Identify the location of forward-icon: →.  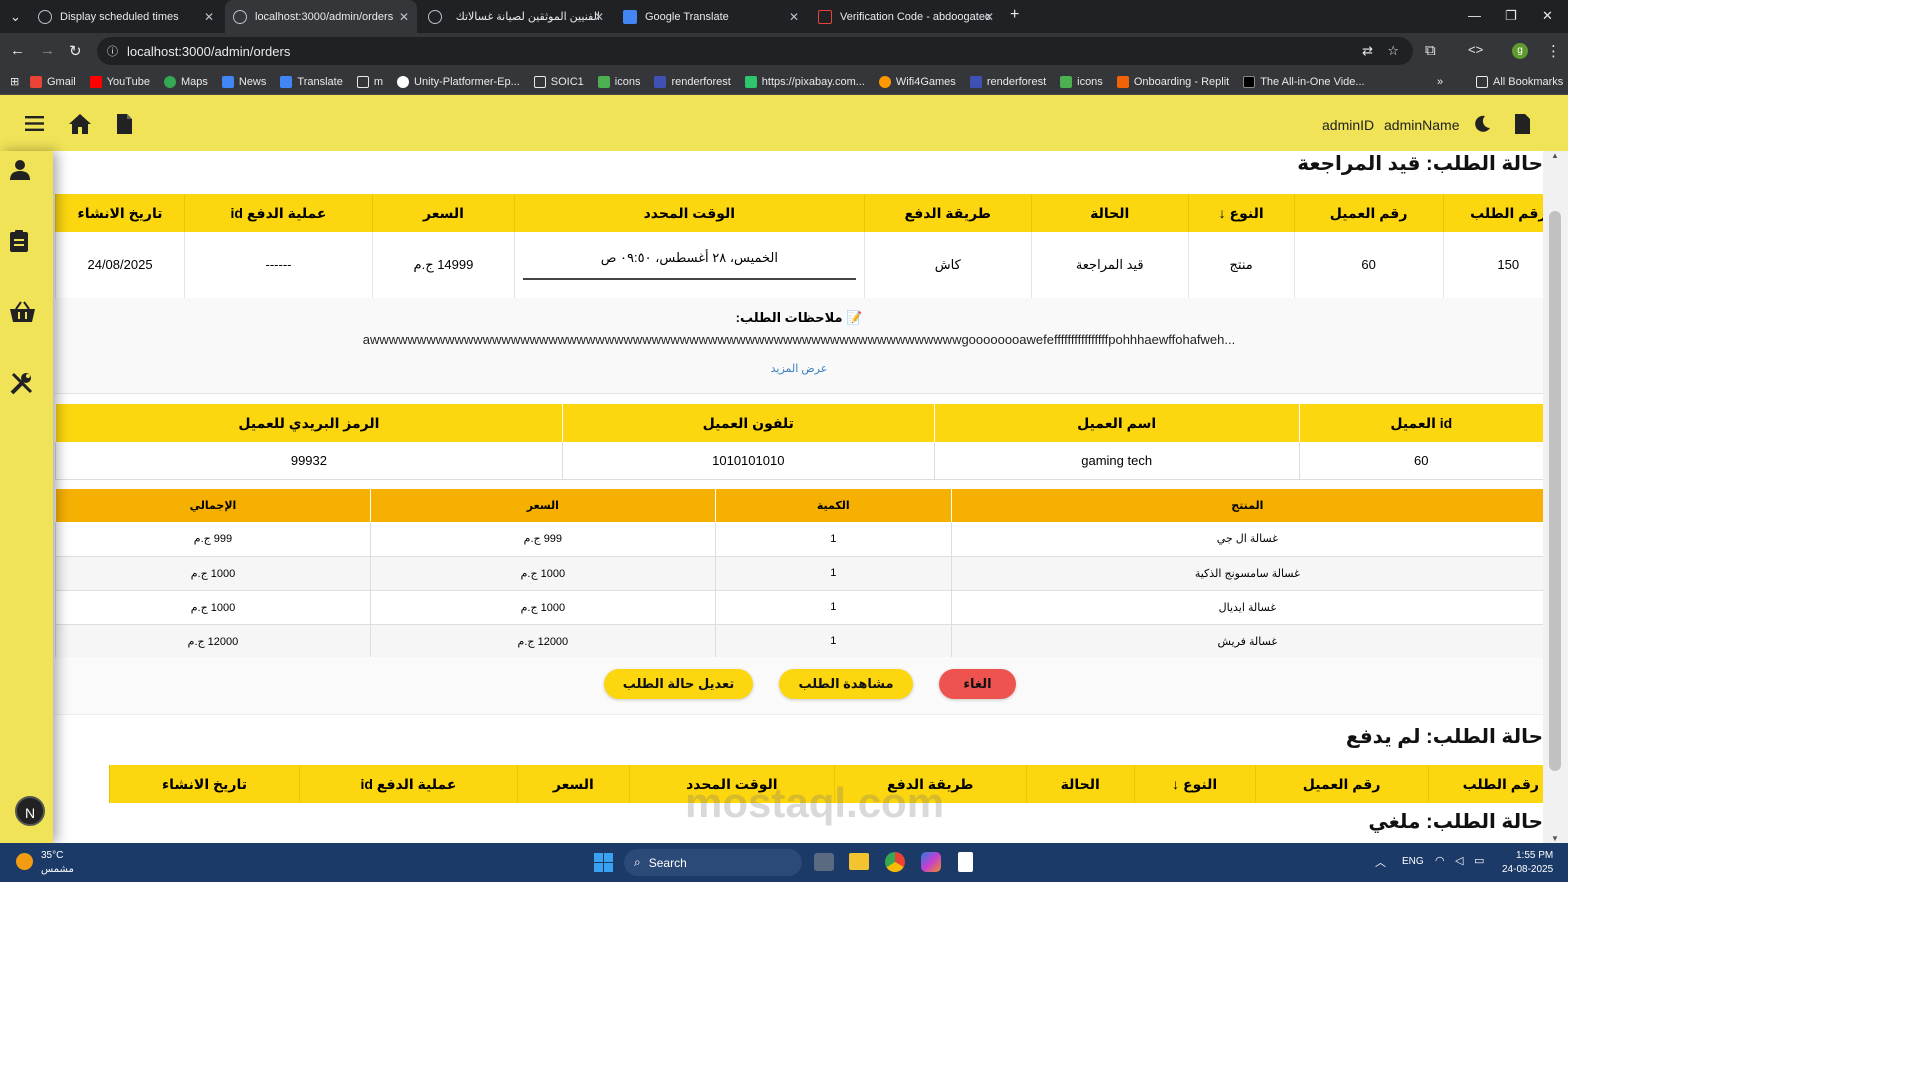
(47, 50).